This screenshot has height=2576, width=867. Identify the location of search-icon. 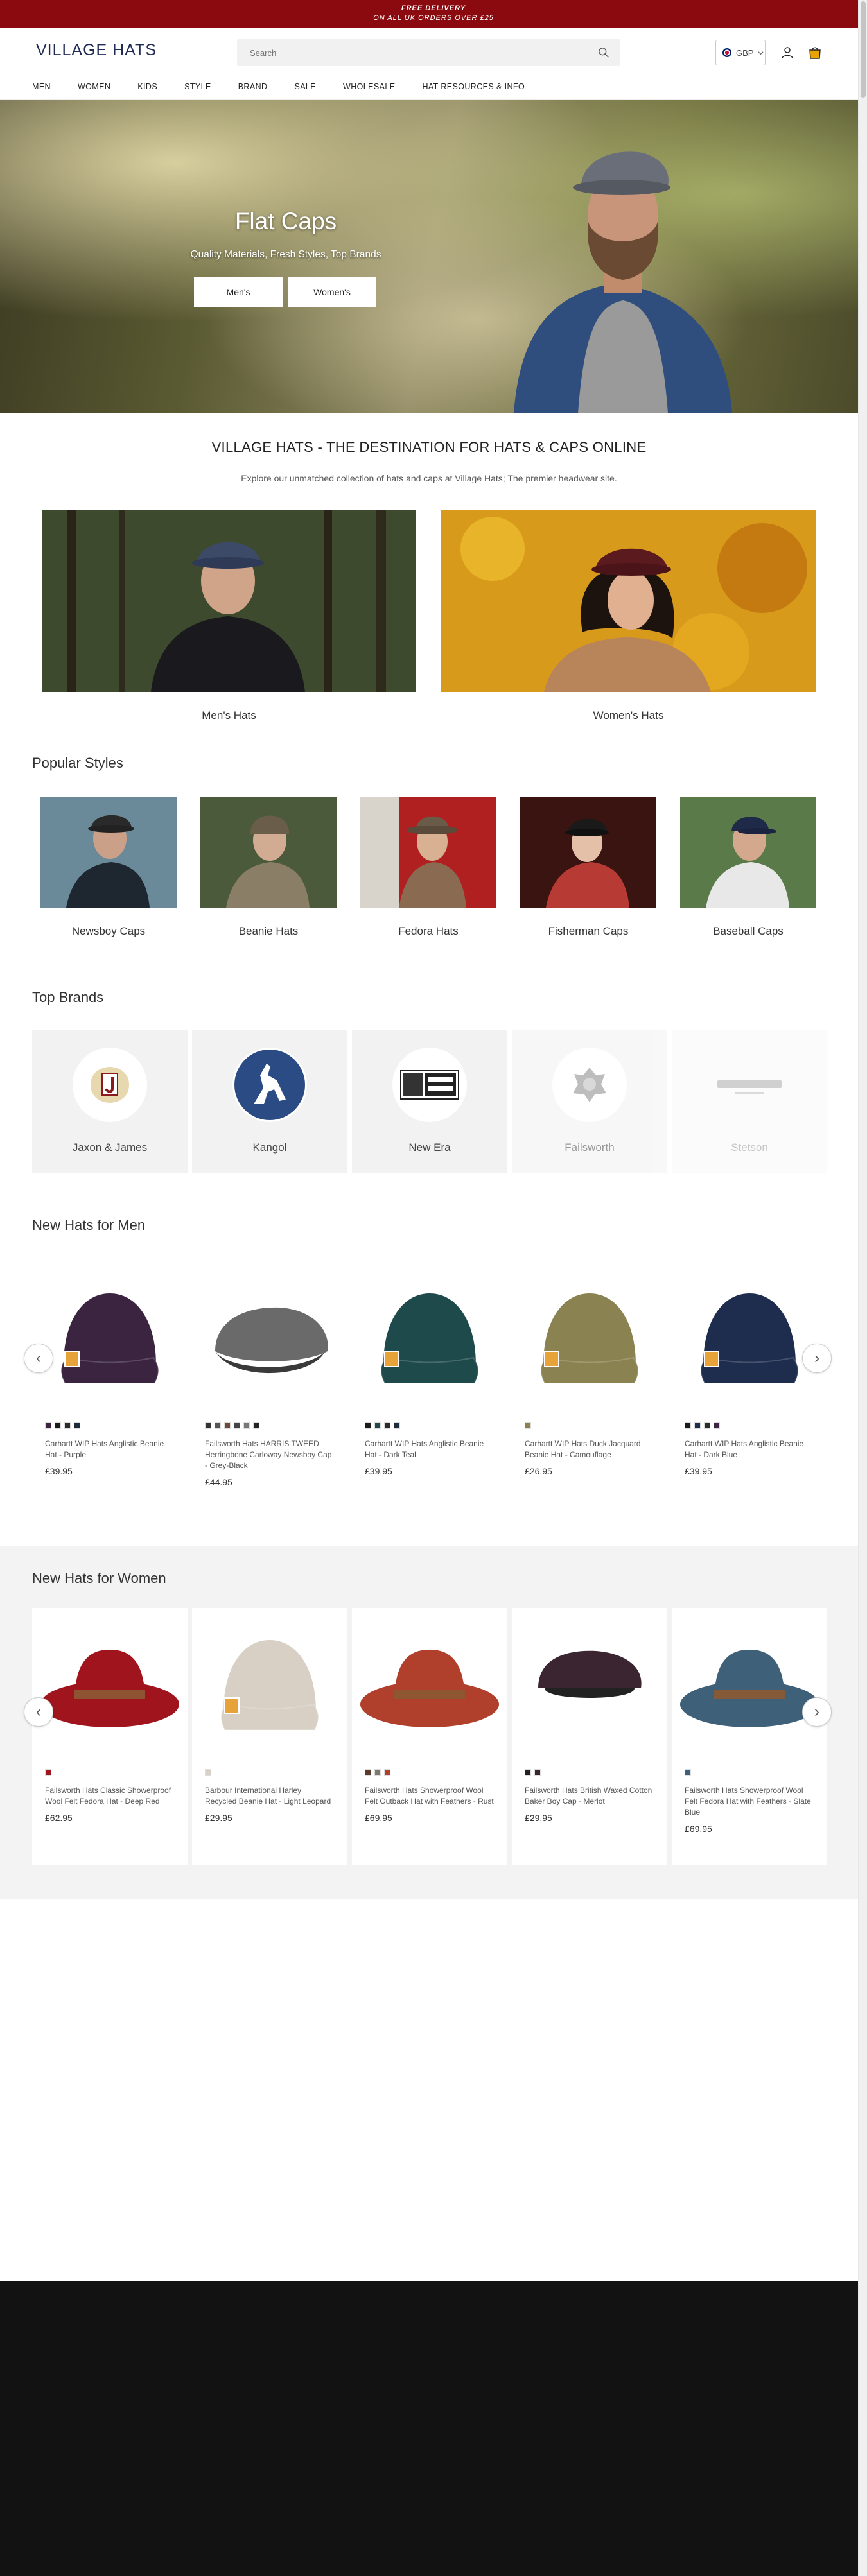
(603, 53).